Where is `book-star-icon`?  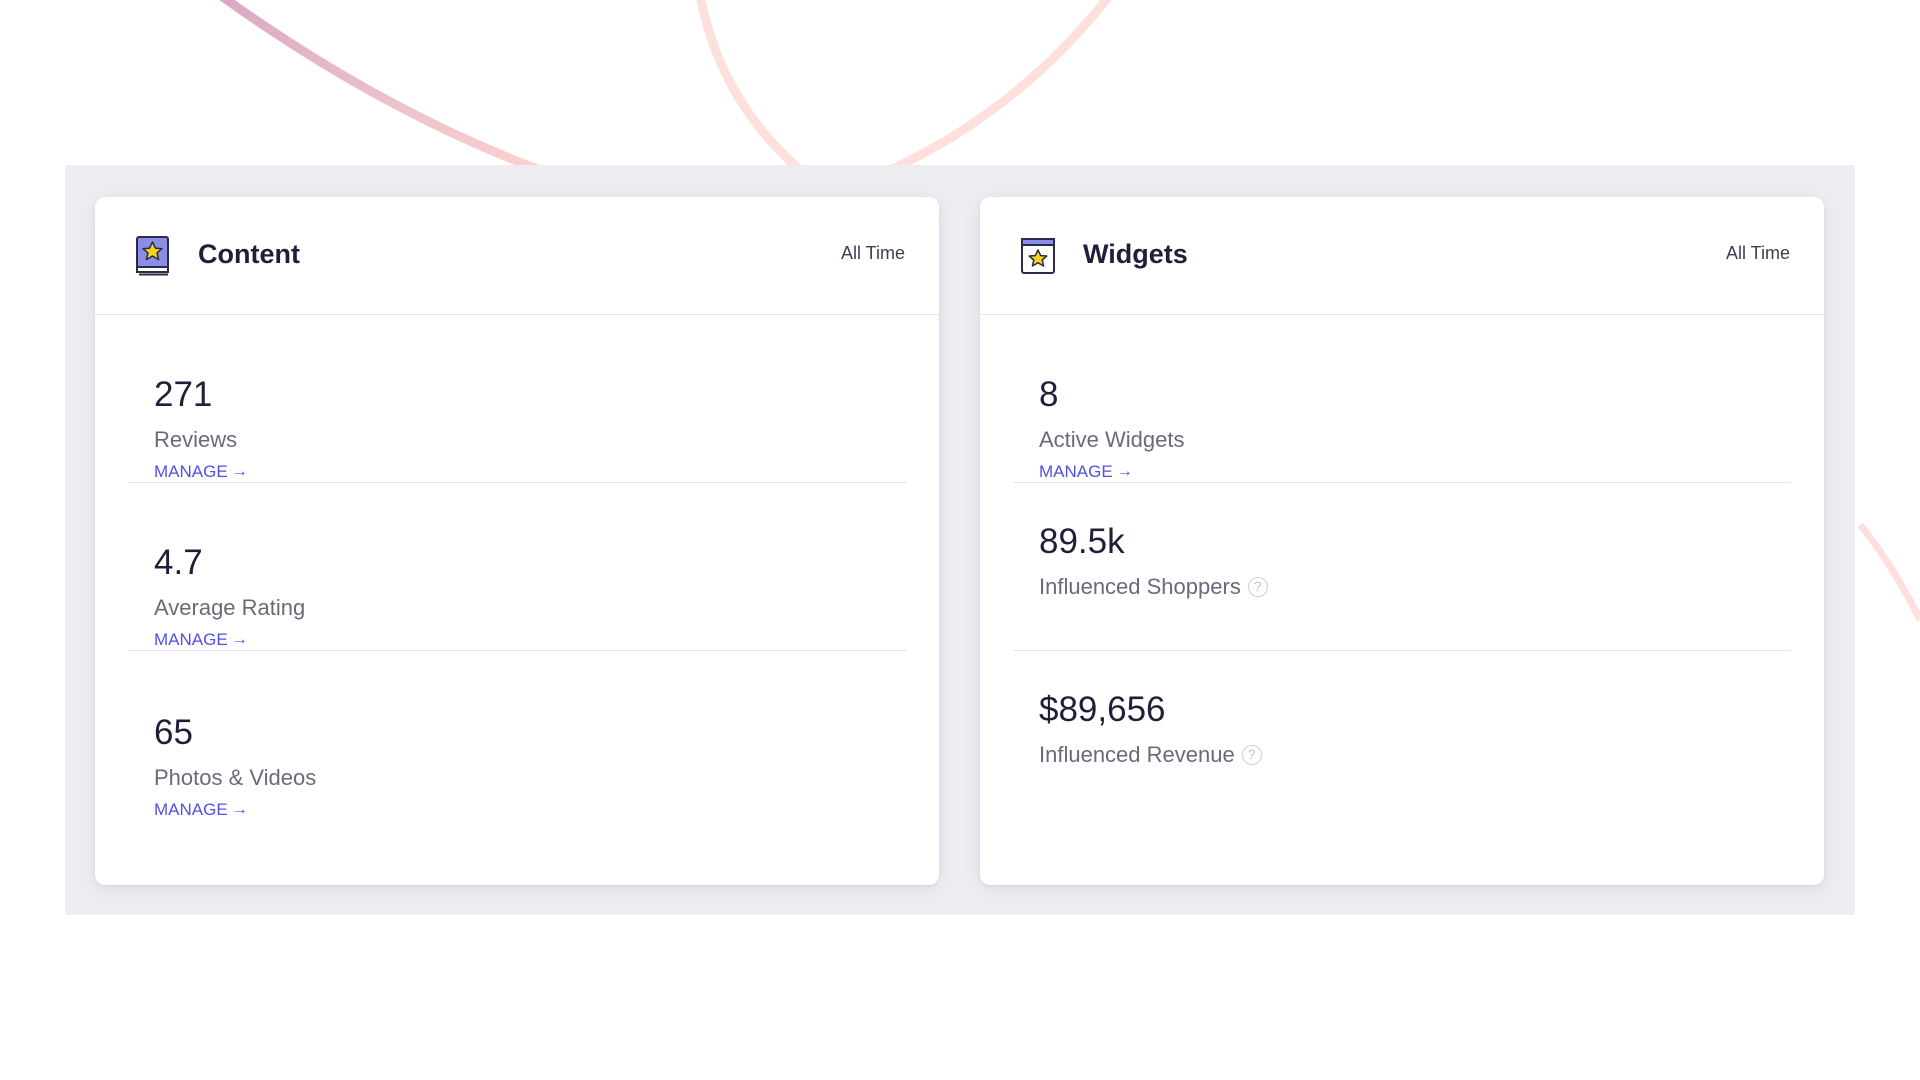 book-star-icon is located at coordinates (152, 256).